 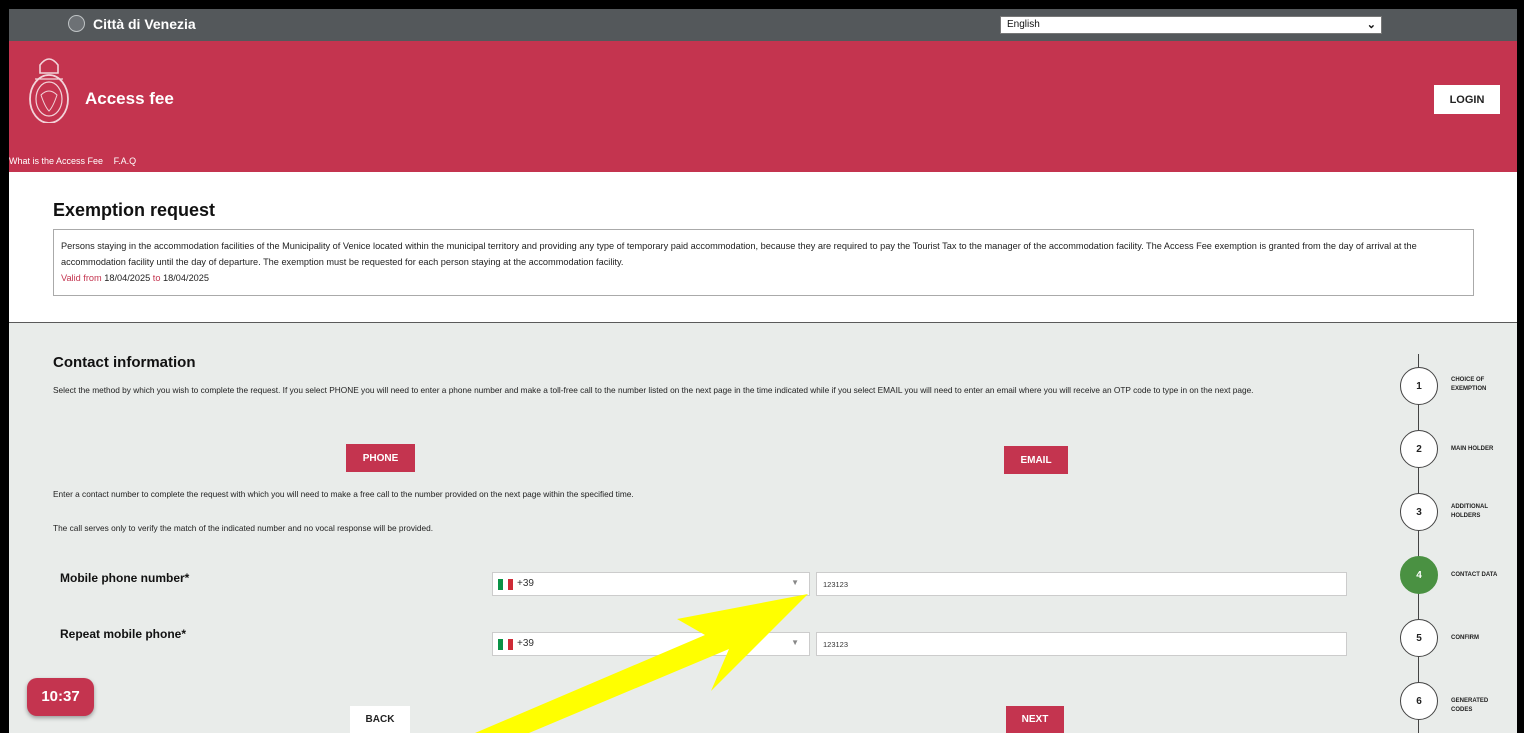 I want to click on validity-line: Valid from 18/04/2025 to 18/04/2025, so click(x=763, y=278).